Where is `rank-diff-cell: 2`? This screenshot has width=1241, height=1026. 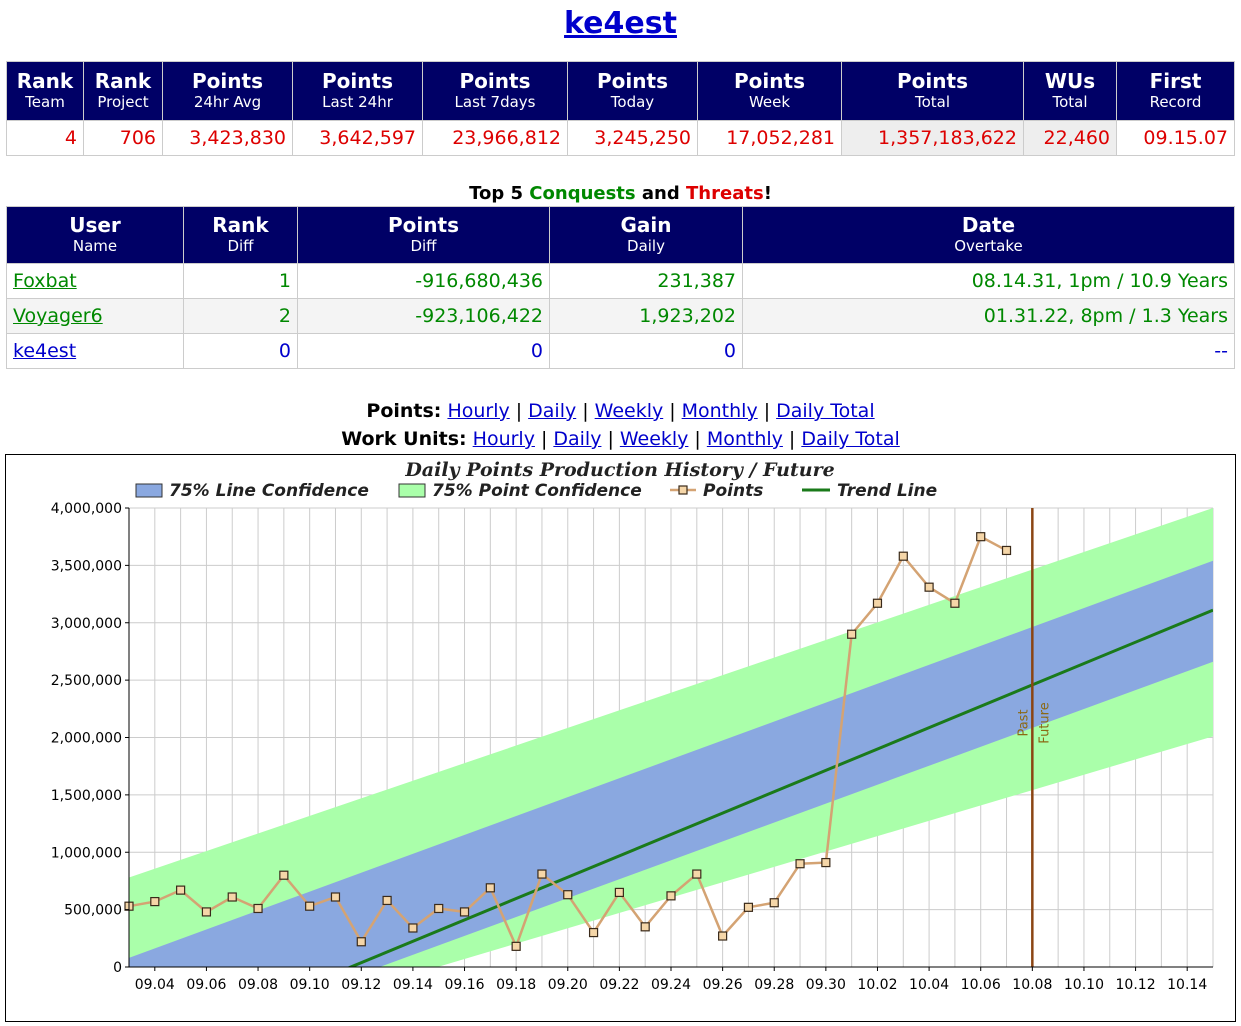 rank-diff-cell: 2 is located at coordinates (240, 316).